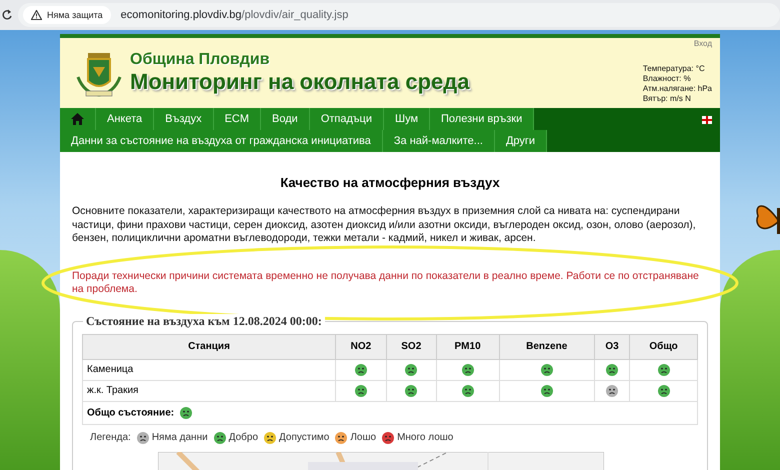 This screenshot has height=470, width=780. What do you see at coordinates (425, 437) in the screenshot?
I see `legend-item: Много лошо` at bounding box center [425, 437].